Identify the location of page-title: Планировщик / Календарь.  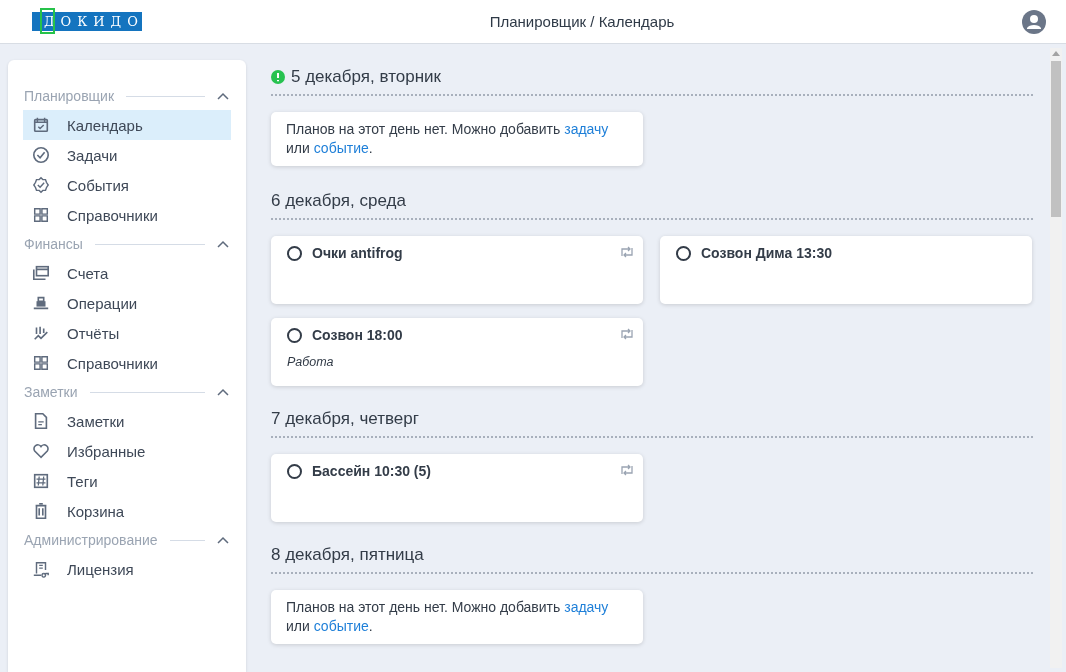
(582, 21).